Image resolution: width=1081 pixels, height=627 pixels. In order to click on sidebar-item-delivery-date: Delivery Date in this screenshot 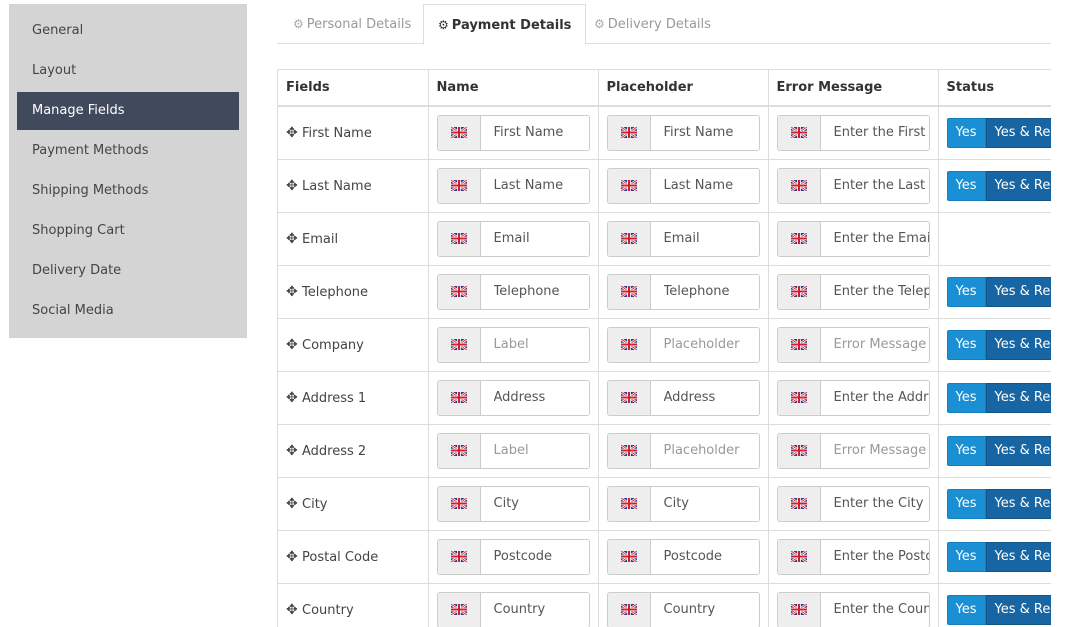, I will do `click(128, 271)`.